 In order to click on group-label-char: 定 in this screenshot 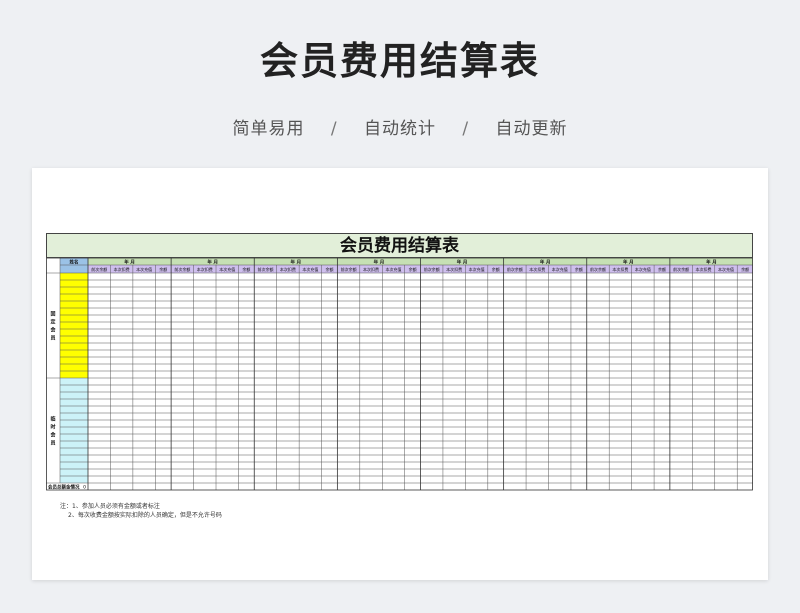, I will do `click(52, 322)`.